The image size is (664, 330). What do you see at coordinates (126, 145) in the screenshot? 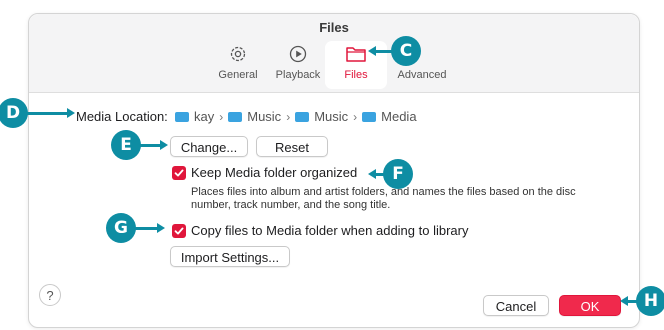
I see `callout-e: E` at bounding box center [126, 145].